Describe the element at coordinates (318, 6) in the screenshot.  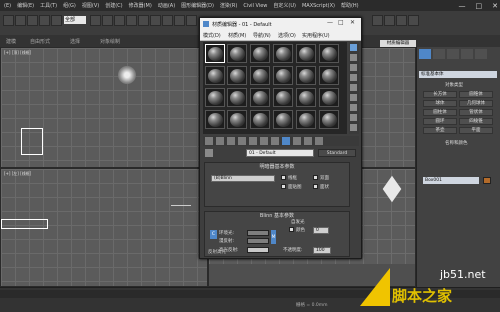
I see `menu-item: MAXScript(X)` at that location.